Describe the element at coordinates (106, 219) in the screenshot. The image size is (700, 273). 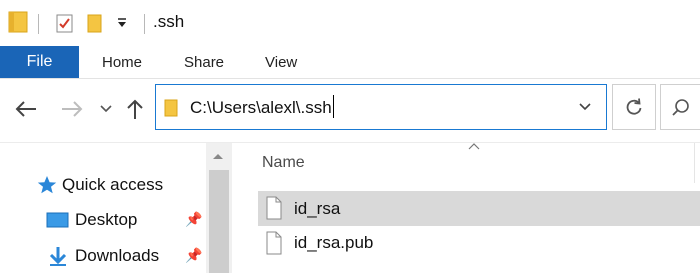
I see `sidebar-item-label: Desktop` at that location.